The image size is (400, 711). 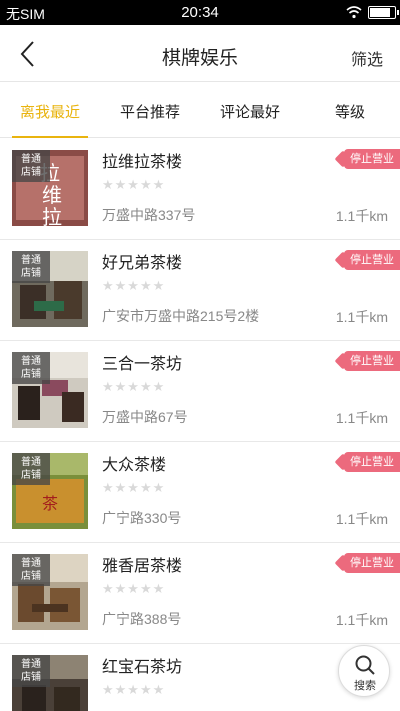 I want to click on venue-row: 茶 普通店铺 大众茶楼 ★★★★★ 广宁路330号 1.1千km 停止营业, so click(x=200, y=492).